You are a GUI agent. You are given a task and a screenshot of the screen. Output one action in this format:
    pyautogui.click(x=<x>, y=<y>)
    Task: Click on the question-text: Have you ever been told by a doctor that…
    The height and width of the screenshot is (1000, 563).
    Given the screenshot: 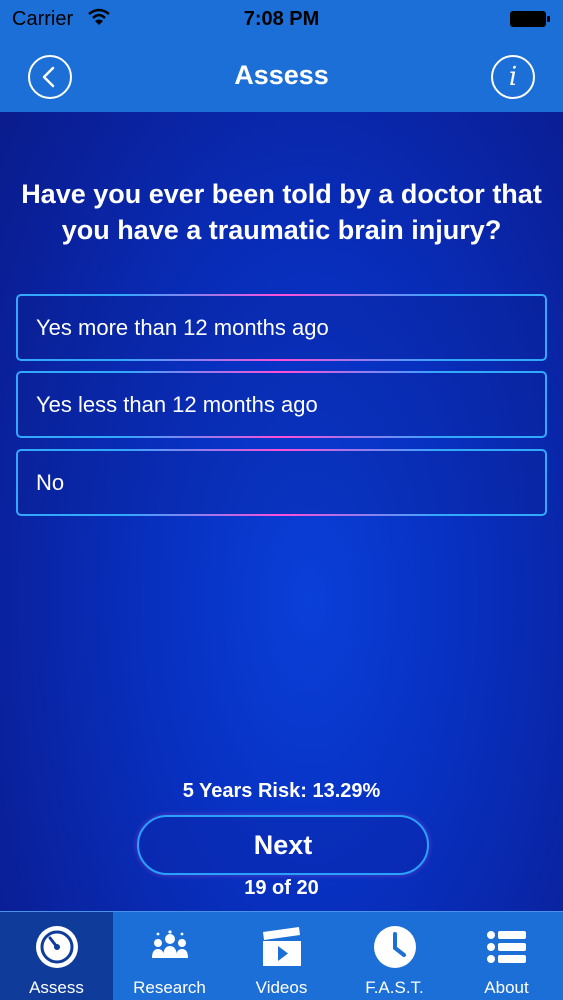 What is the action you would take?
    pyautogui.click(x=281, y=212)
    